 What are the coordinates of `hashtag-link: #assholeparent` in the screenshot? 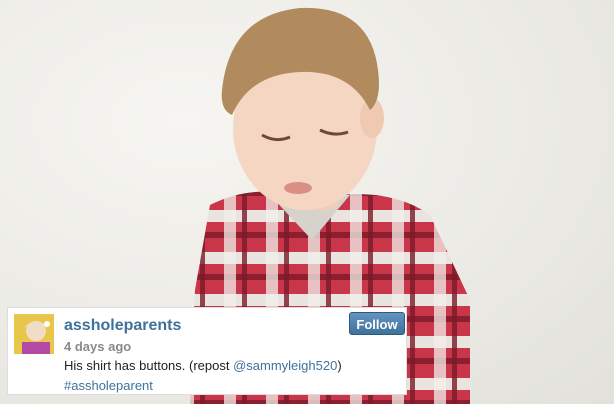 It's located at (108, 385).